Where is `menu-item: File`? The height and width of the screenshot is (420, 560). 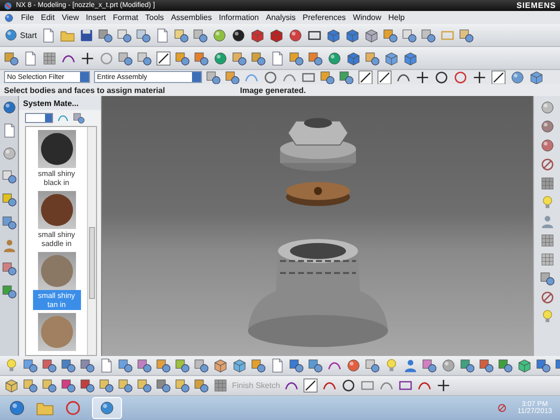 menu-item: File is located at coordinates (27, 17).